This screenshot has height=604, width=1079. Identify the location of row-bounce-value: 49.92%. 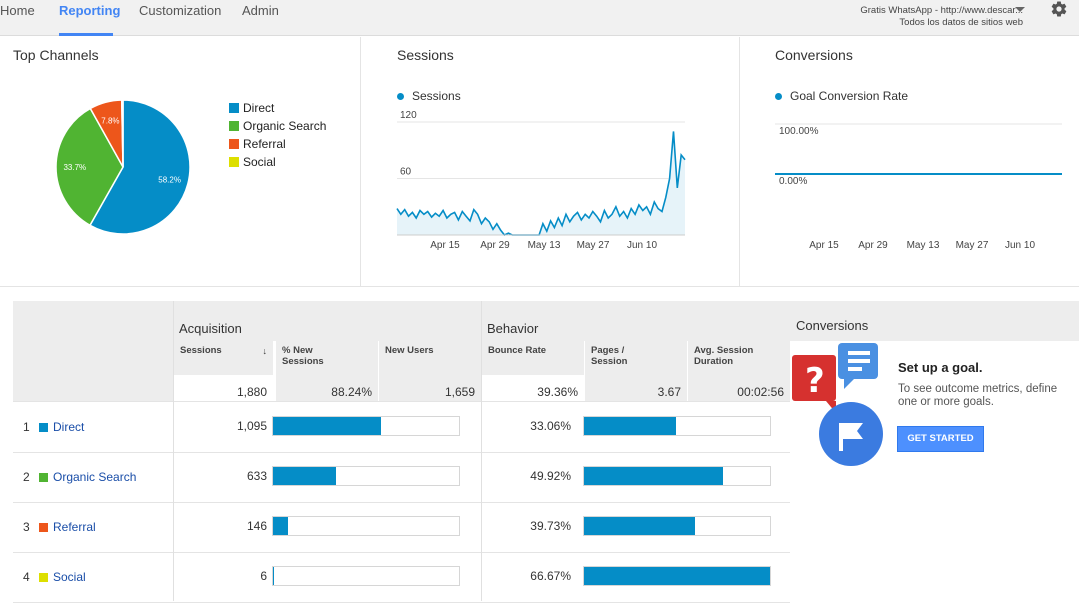
(550, 476).